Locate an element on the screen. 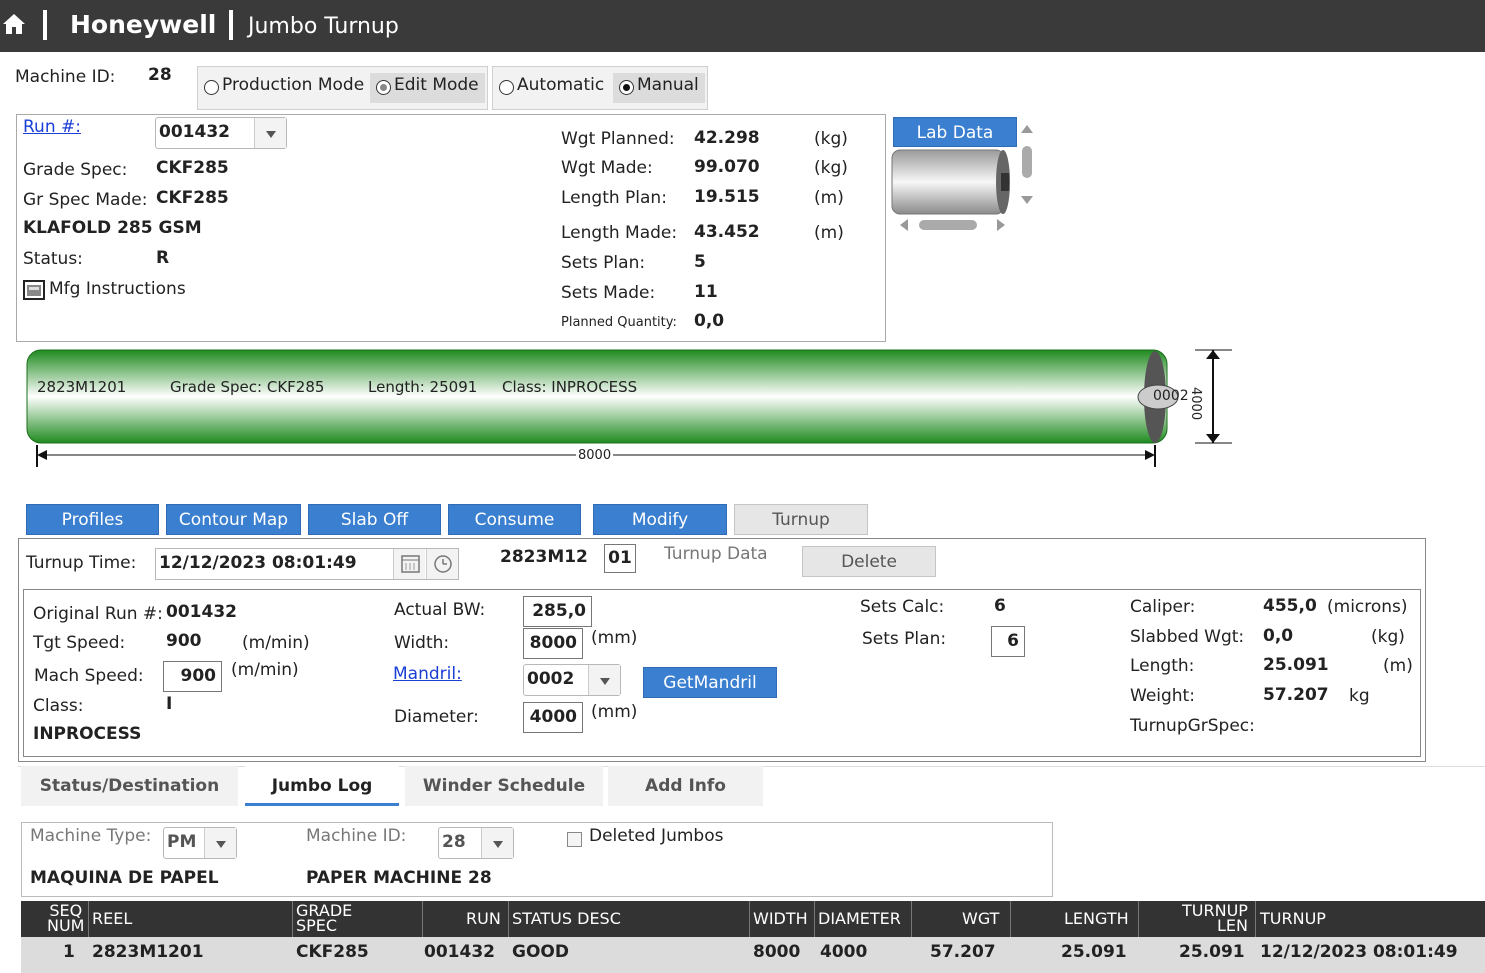 This screenshot has height=973, width=1485. col-seq-num: SEQ NUM is located at coordinates (66, 919).